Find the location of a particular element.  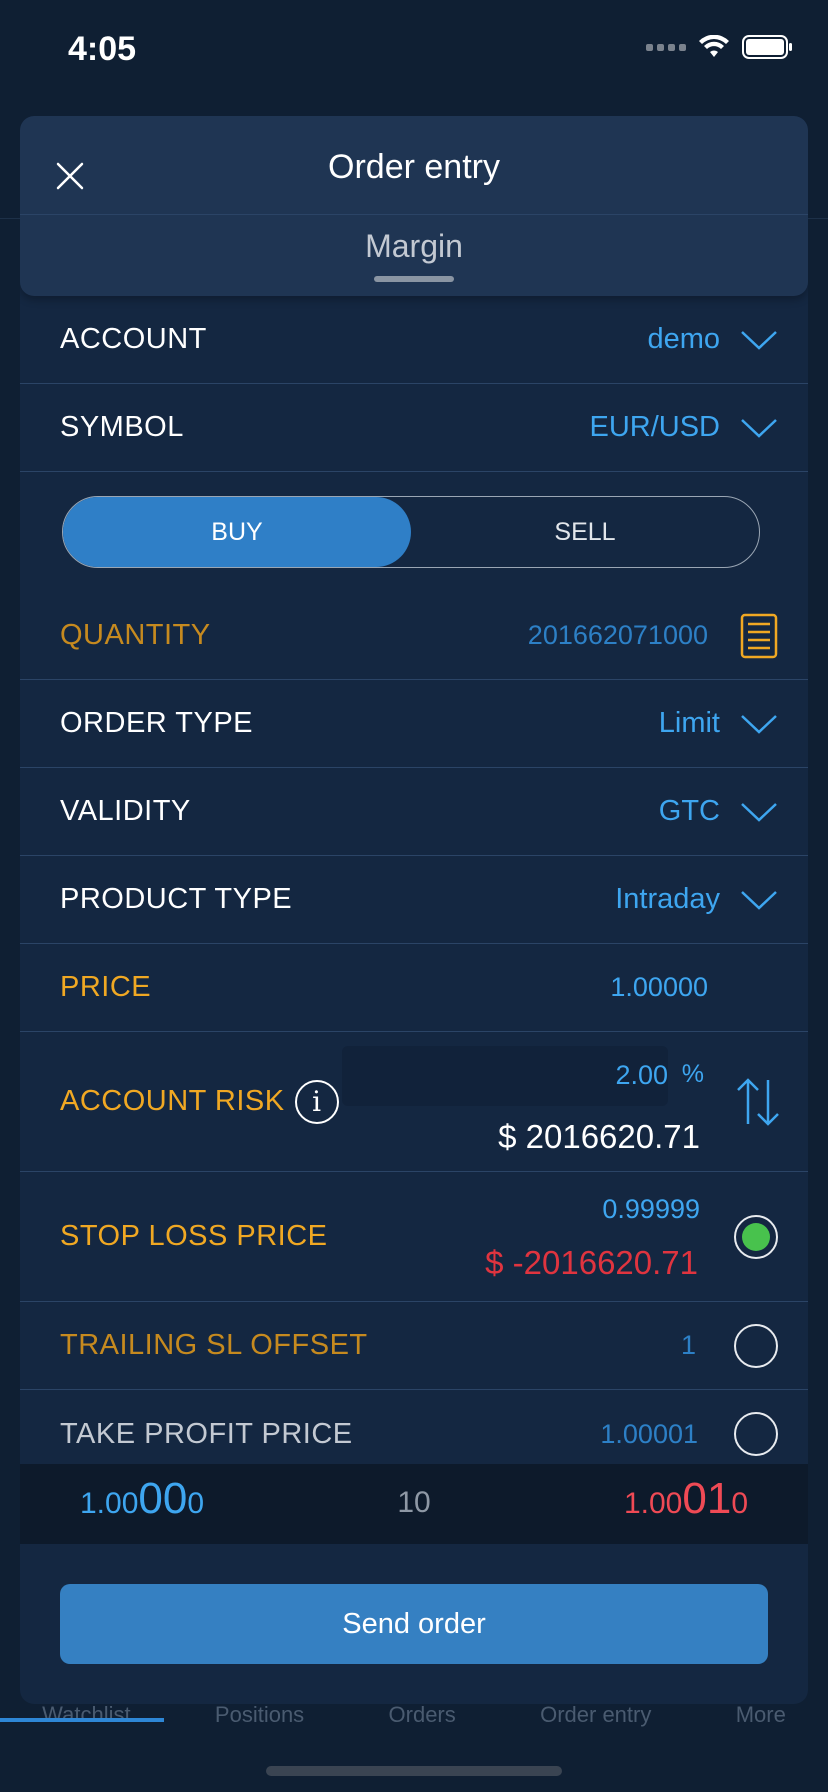

background-tab-positions: Positions is located at coordinates (259, 1714).